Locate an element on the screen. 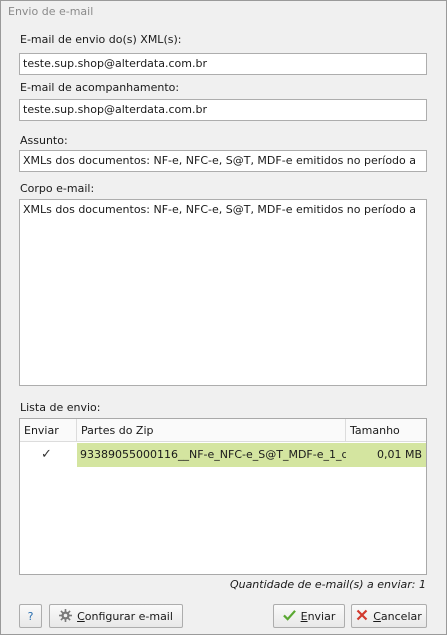  email-count-label: Quantidade de e-mail(s) a enviar: 1 is located at coordinates (327, 584).